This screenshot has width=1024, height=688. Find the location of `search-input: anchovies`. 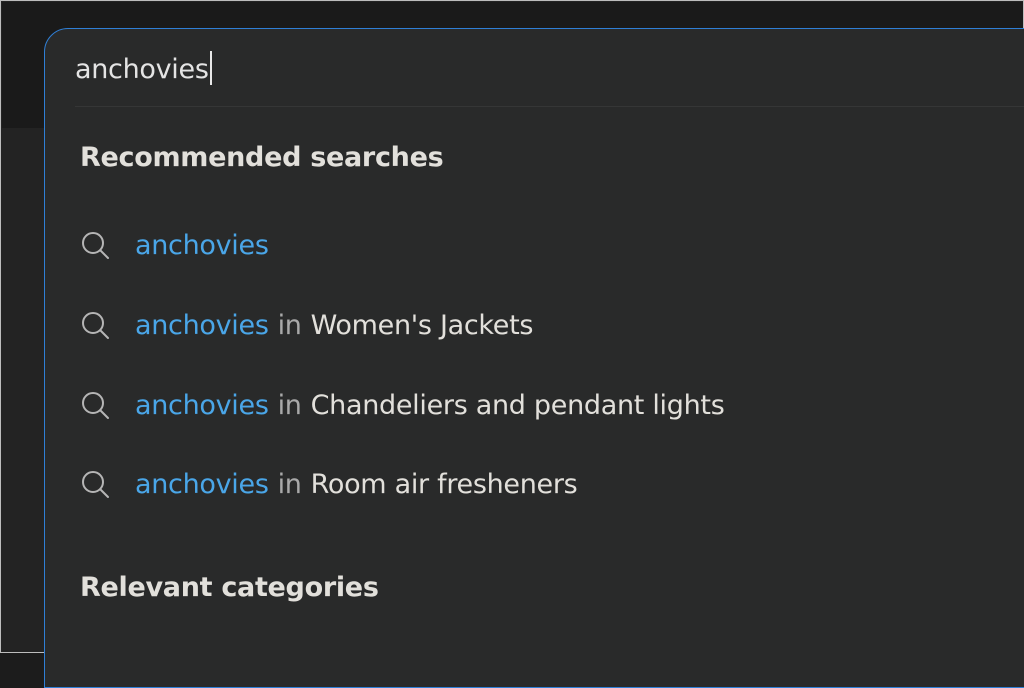

search-input: anchovies is located at coordinates (143, 69).